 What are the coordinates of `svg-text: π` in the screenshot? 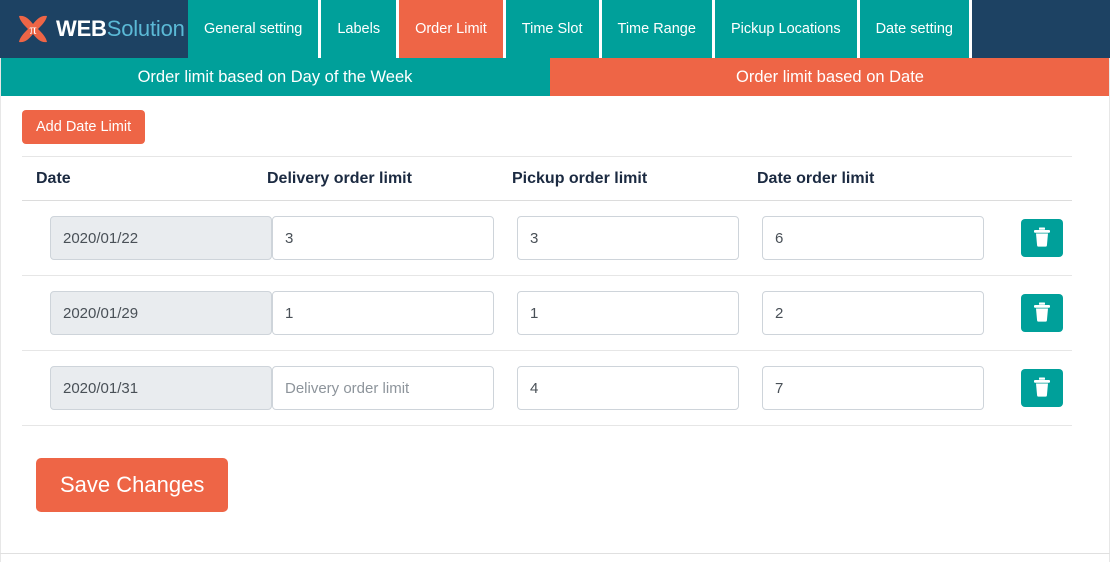 It's located at (32, 30).